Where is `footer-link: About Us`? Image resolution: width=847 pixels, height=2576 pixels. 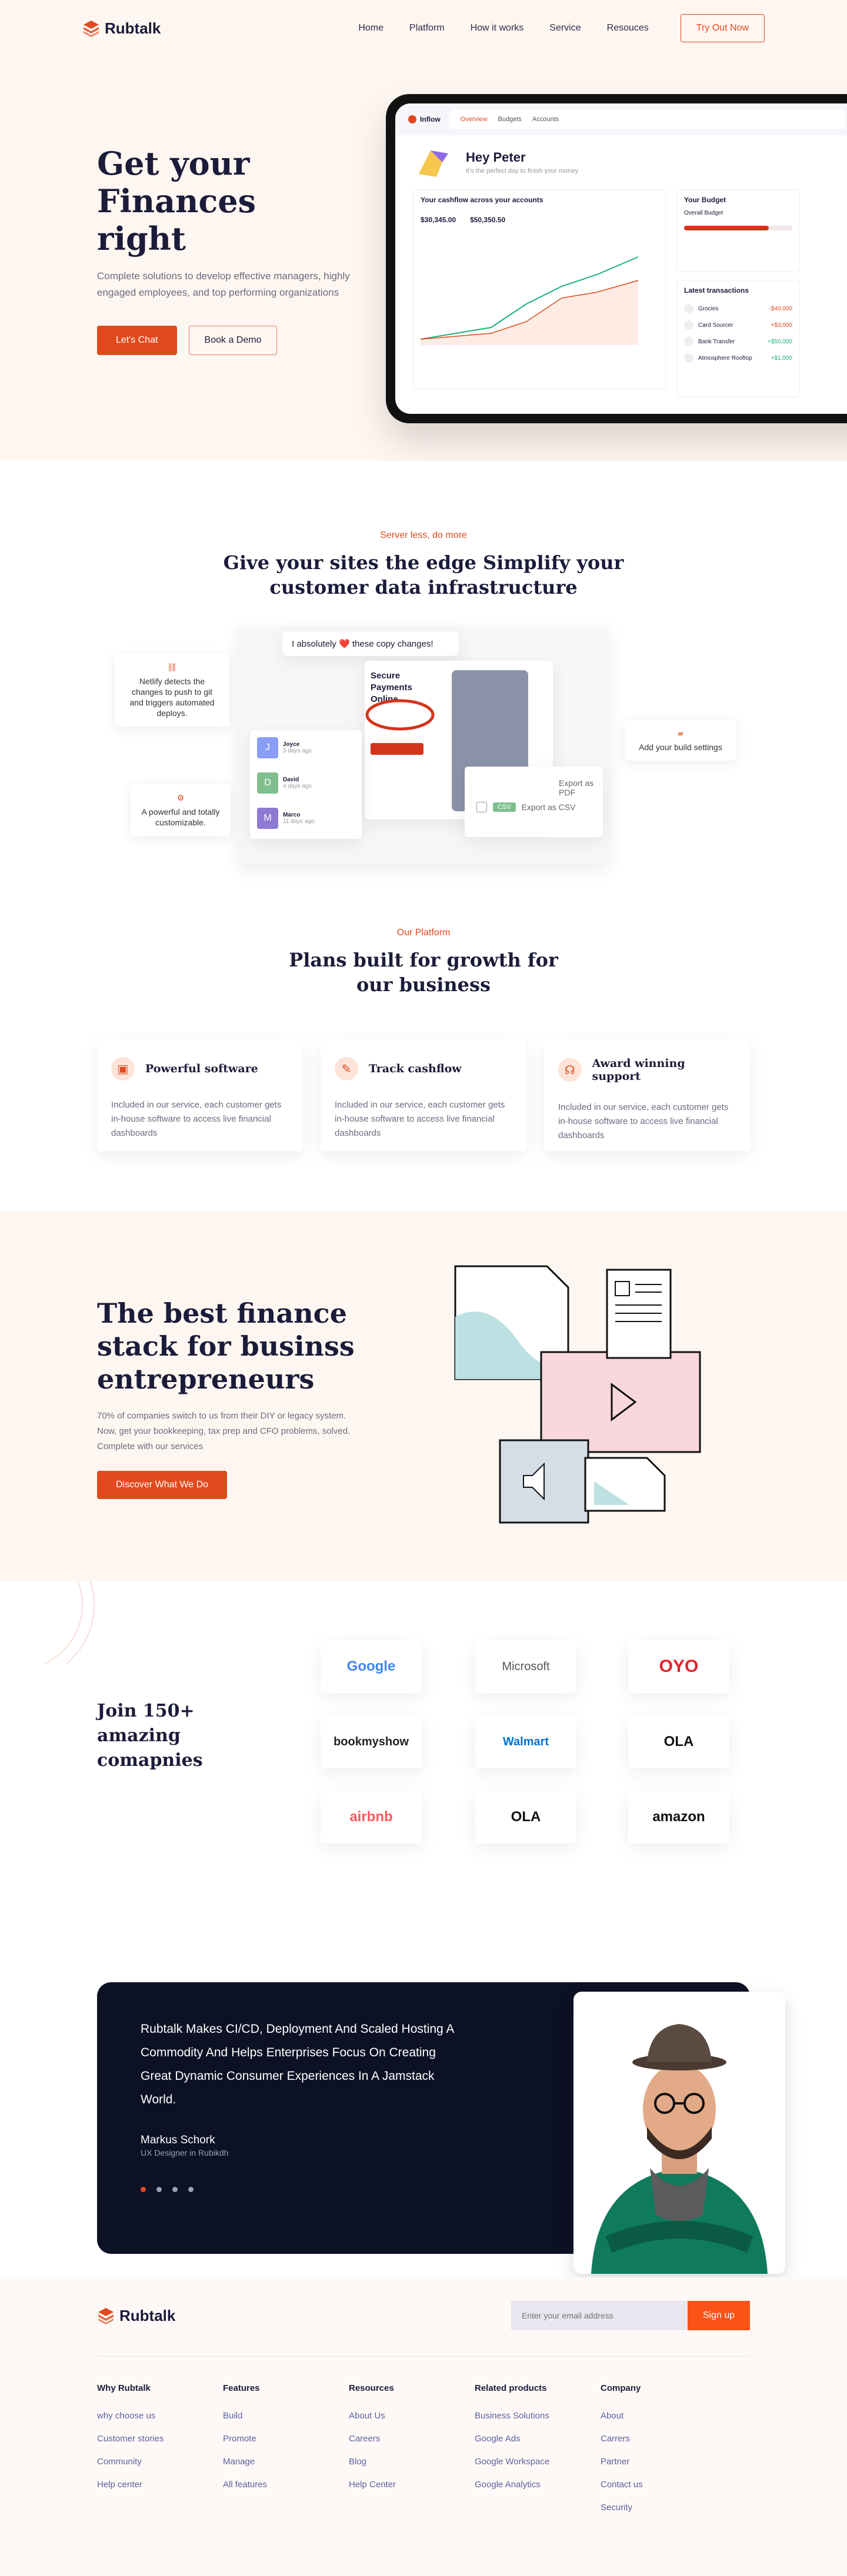
footer-link: About Us is located at coordinates (412, 2416).